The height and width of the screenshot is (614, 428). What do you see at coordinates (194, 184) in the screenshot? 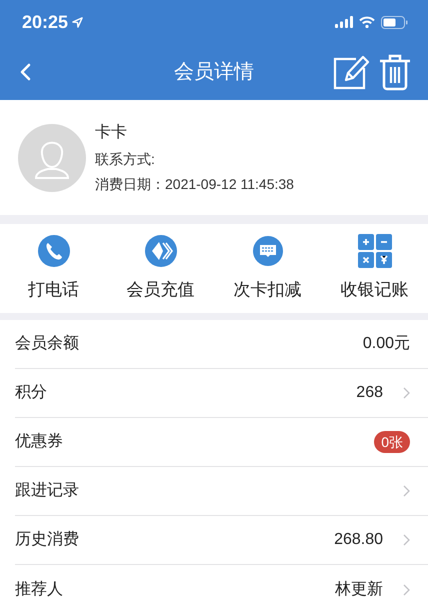
I see `consume-date: 消费日期：2021-09-12 11:45:38` at bounding box center [194, 184].